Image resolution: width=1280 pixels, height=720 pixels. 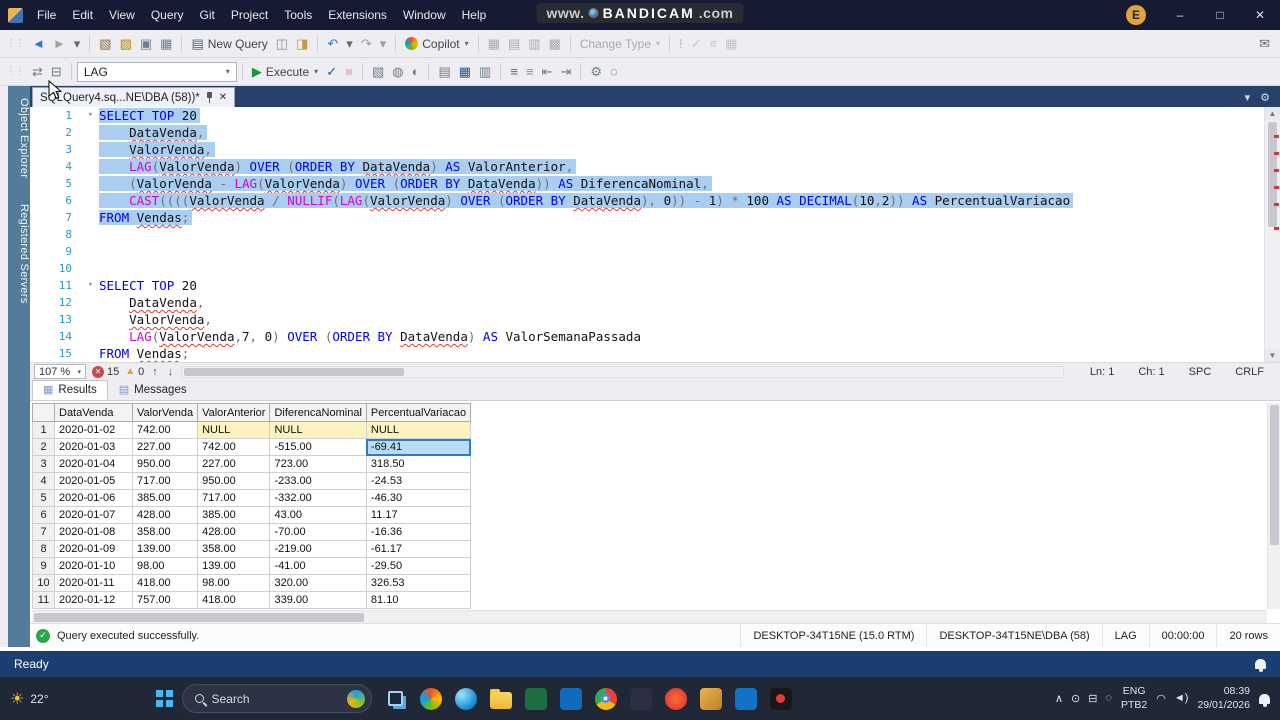 What do you see at coordinates (165, 412) in the screenshot?
I see `column-header-valorvenda: ValorVenda` at bounding box center [165, 412].